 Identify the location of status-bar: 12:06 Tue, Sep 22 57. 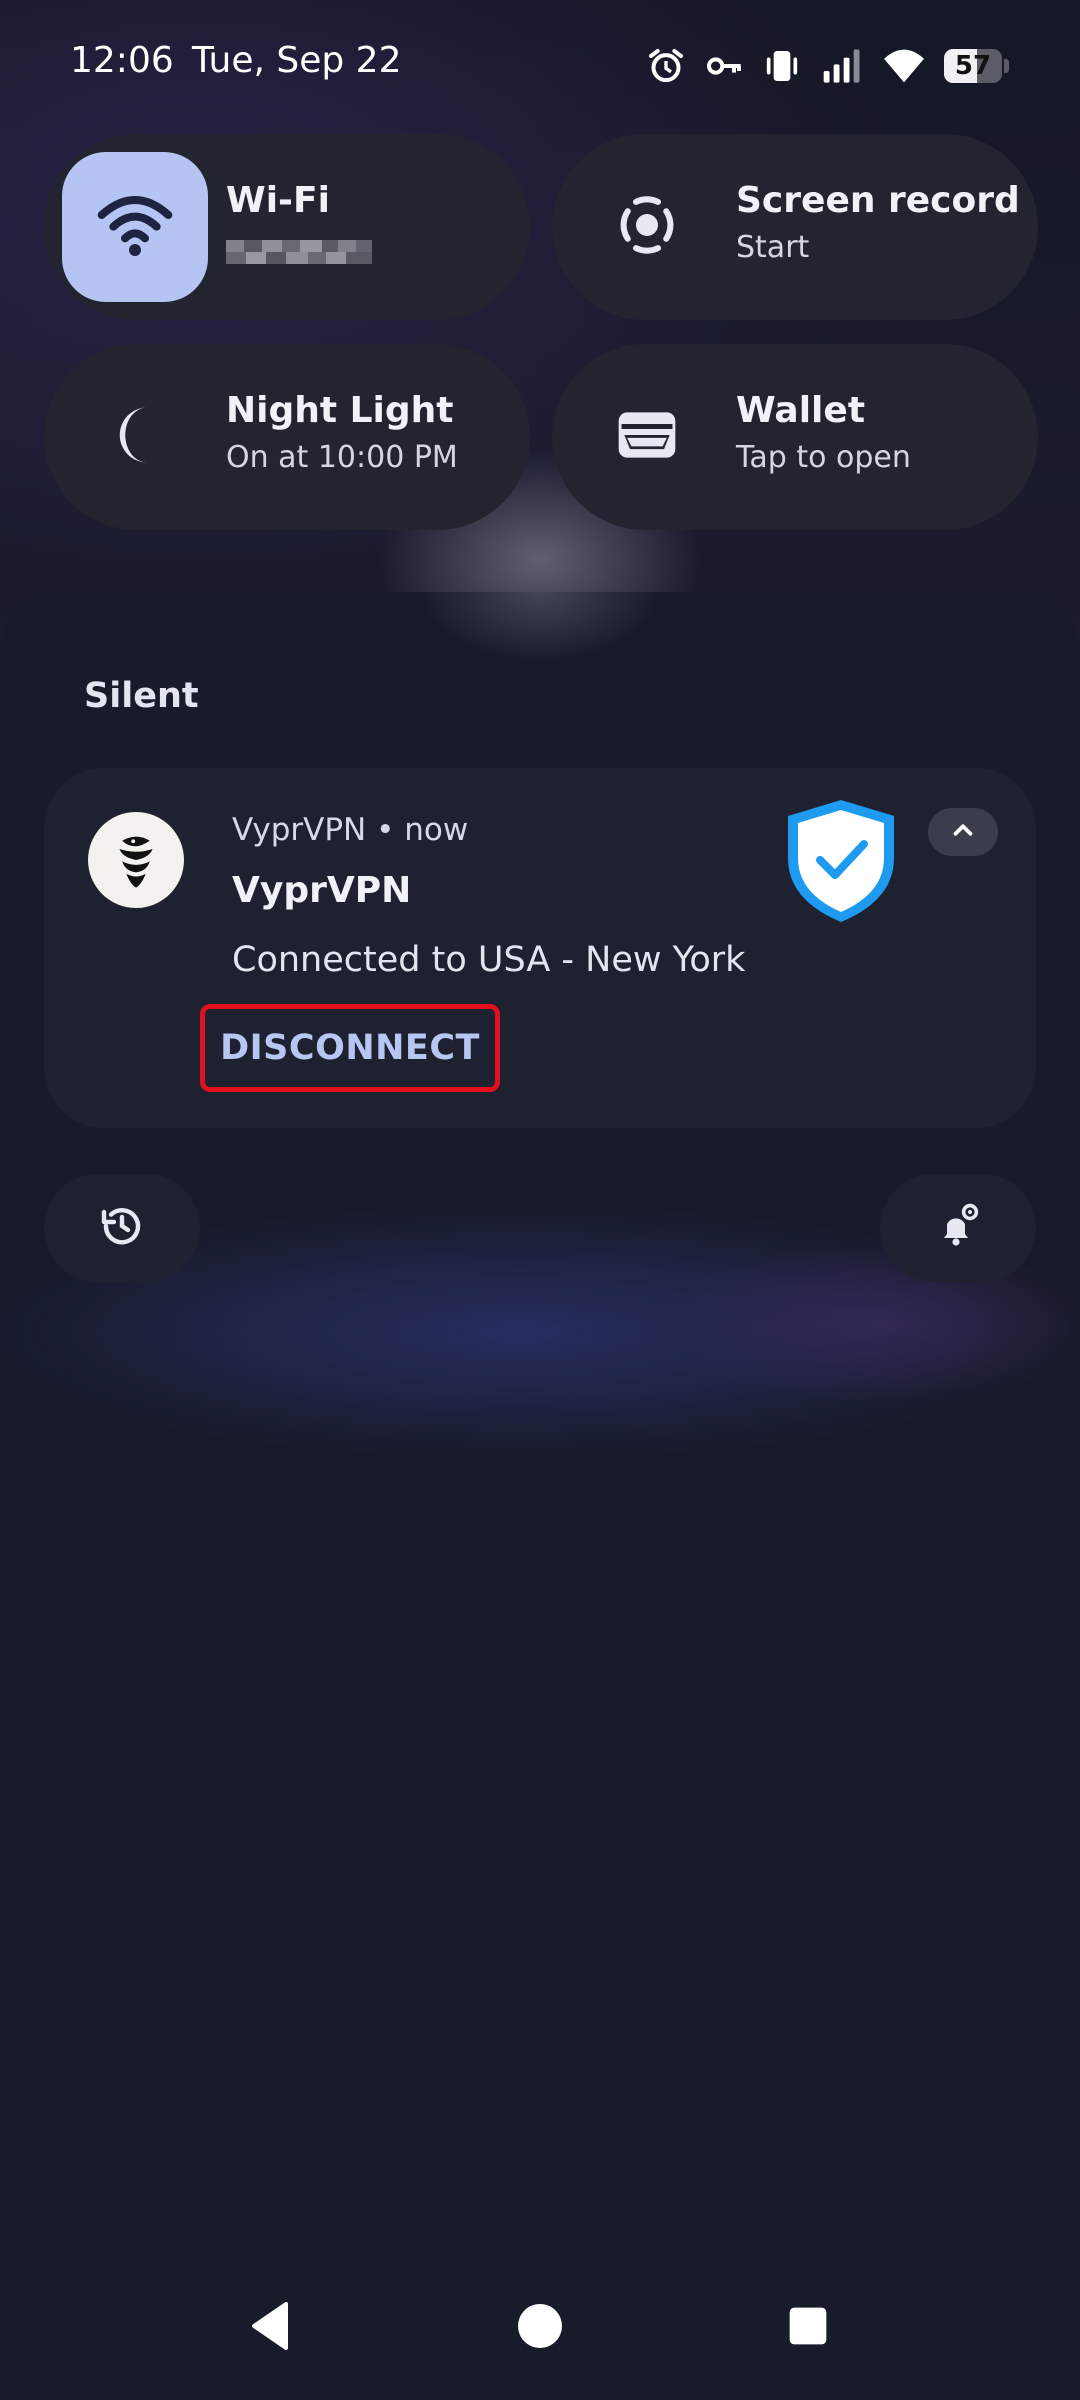
(540, 65).